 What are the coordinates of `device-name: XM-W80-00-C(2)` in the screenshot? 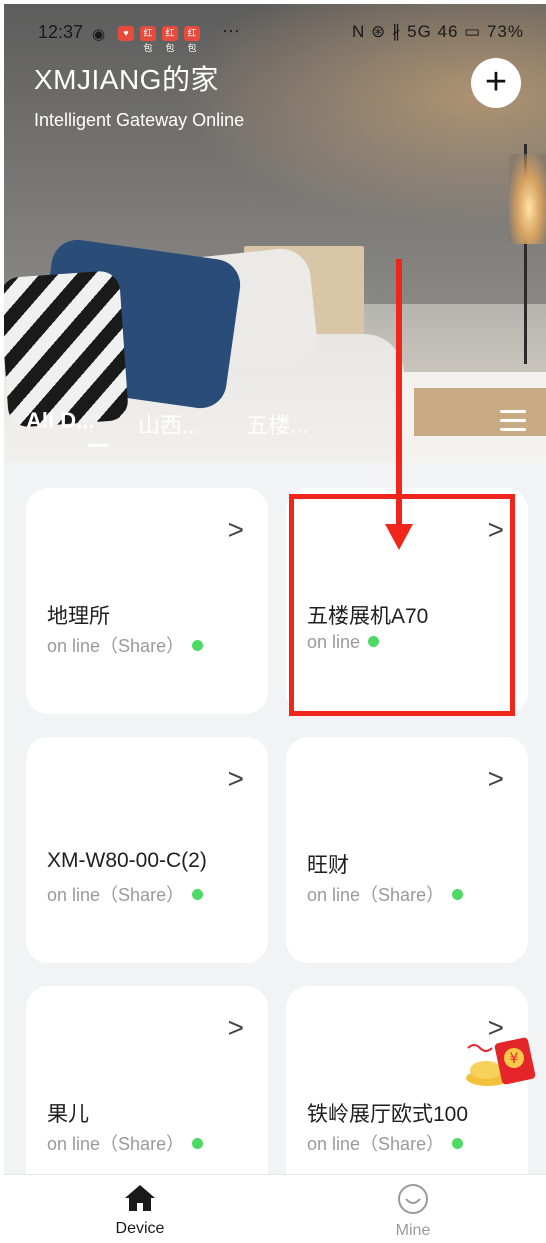 It's located at (127, 860).